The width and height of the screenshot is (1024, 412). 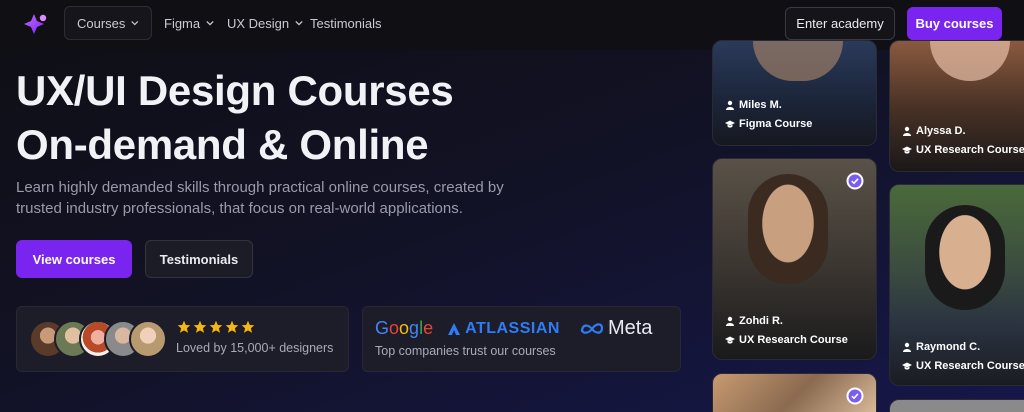 I want to click on view-courses-button: View courses, so click(x=74, y=259).